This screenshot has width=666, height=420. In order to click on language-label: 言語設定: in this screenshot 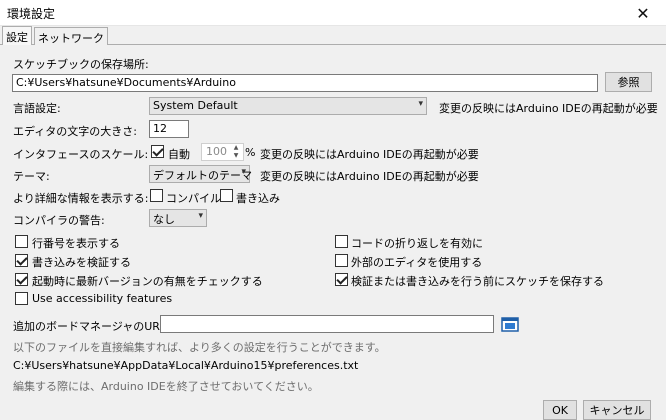, I will do `click(37, 108)`.